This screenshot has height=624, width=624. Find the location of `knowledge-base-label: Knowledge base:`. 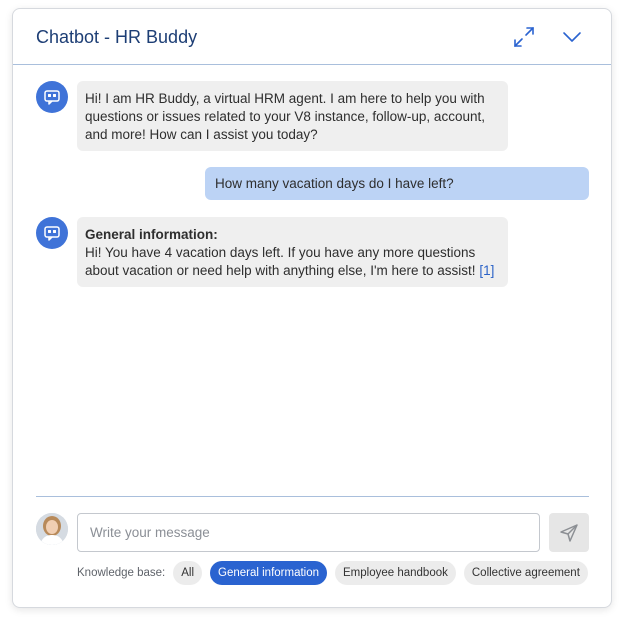

knowledge-base-label: Knowledge base: is located at coordinates (121, 573).